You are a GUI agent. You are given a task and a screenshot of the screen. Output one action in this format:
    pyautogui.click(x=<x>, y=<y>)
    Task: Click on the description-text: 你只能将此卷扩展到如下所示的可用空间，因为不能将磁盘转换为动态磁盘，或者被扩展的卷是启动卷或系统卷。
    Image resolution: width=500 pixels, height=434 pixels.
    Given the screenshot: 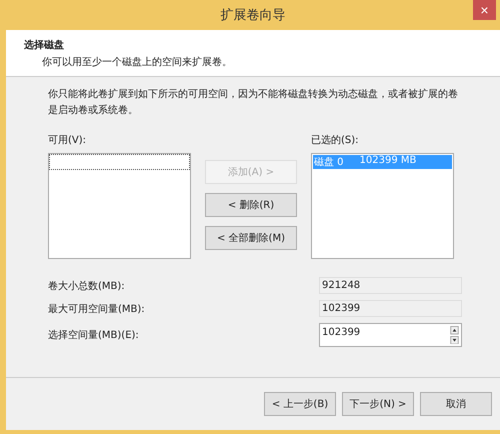 What is the action you would take?
    pyautogui.click(x=253, y=103)
    